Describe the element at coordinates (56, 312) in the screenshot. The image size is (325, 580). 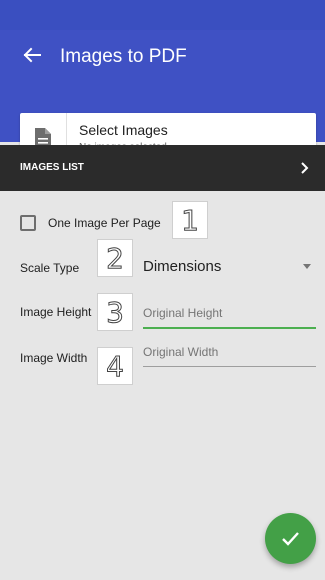
I see `image-height-label: Image Height` at that location.